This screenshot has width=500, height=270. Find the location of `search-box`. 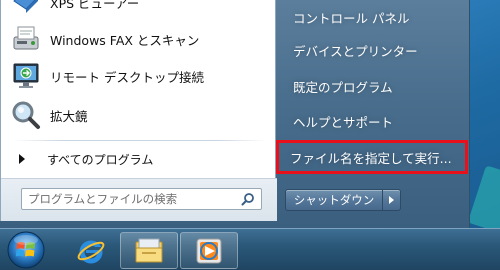

search-box is located at coordinates (141, 199).